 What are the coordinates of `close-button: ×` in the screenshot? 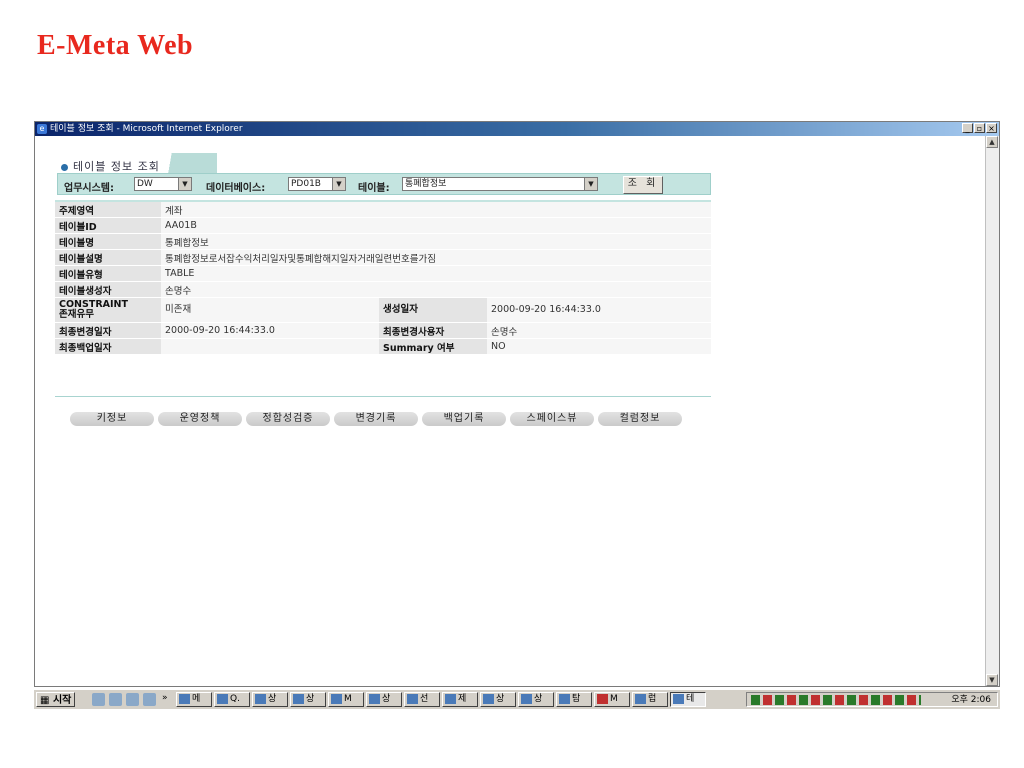 It's located at (991, 128).